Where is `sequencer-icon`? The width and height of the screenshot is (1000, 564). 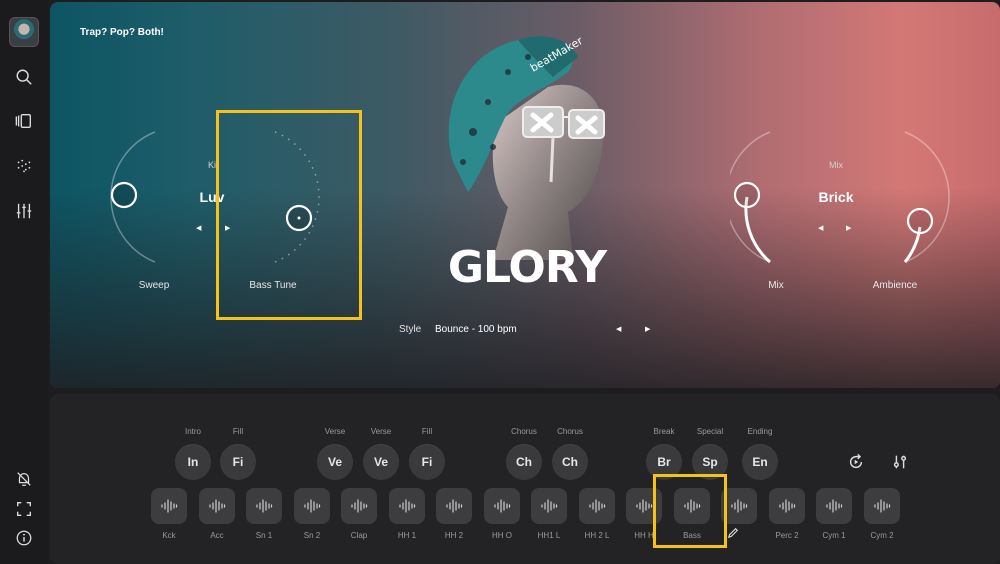
sequencer-icon is located at coordinates (24, 166).